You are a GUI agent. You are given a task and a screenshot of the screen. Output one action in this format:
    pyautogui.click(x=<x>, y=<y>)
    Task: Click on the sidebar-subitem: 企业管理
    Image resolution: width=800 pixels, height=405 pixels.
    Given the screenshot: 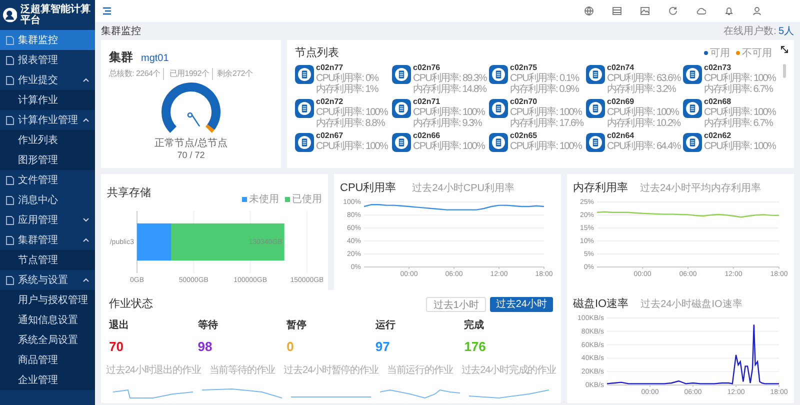 What is the action you would take?
    pyautogui.click(x=47, y=380)
    